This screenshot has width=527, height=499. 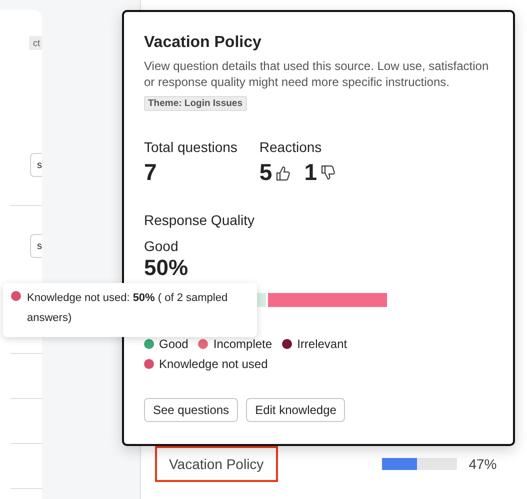 I want to click on legend-label: Good, so click(x=173, y=344).